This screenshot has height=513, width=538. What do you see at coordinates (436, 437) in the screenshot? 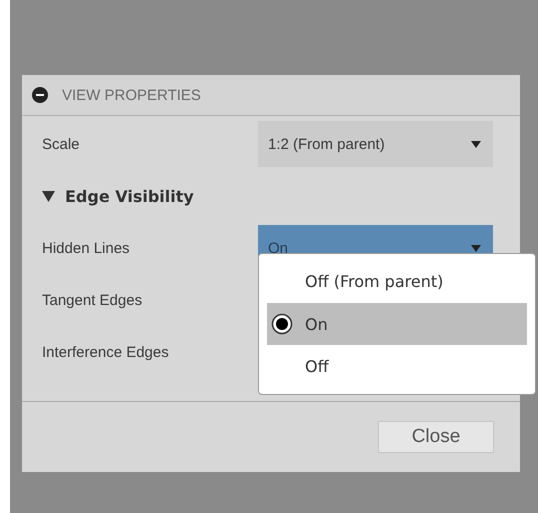
I see `close-button: Close` at bounding box center [436, 437].